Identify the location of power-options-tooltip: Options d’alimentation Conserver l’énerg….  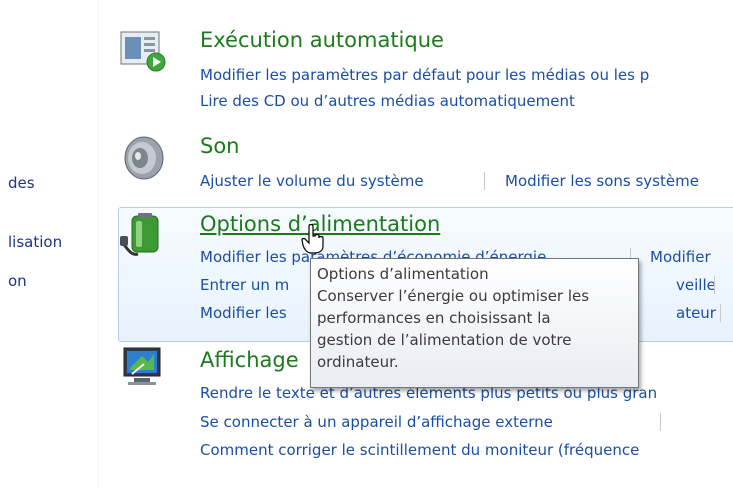
(474, 323).